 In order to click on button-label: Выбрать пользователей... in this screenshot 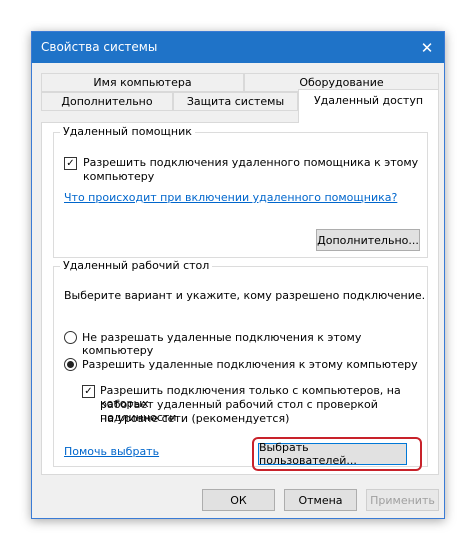, I will do `click(308, 454)`.